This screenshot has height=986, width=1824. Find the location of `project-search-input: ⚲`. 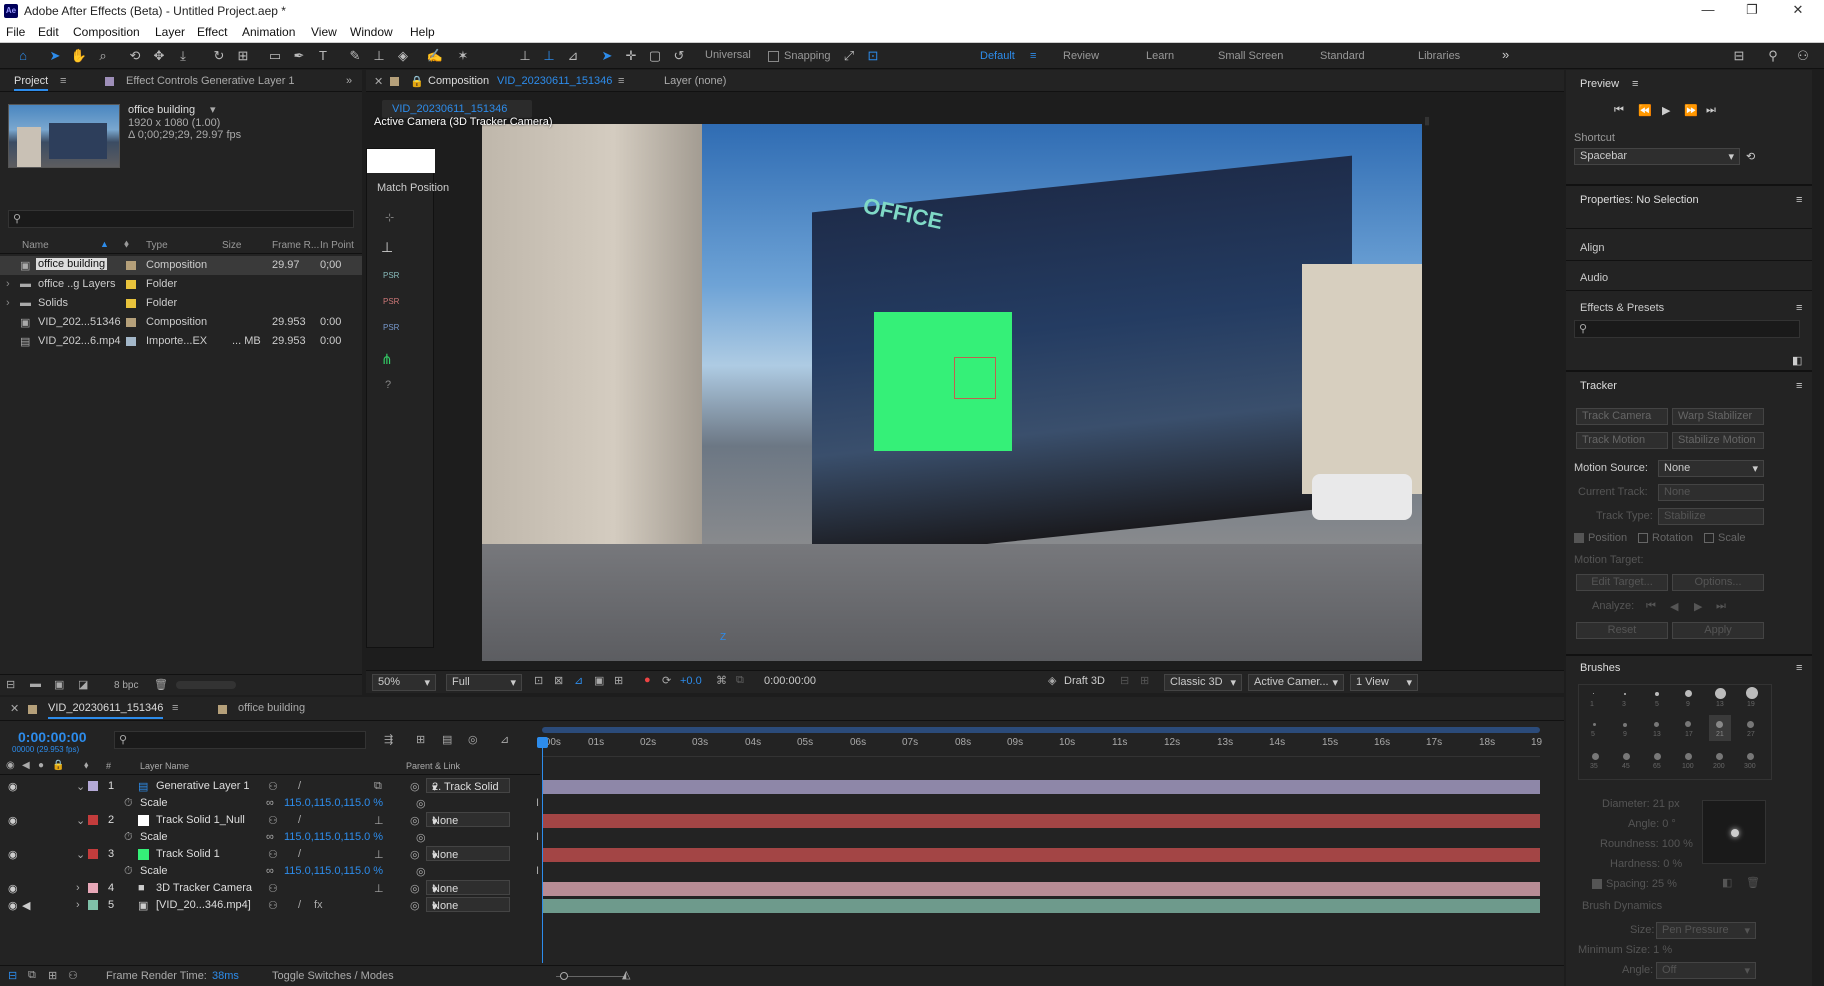

project-search-input: ⚲ is located at coordinates (181, 219).